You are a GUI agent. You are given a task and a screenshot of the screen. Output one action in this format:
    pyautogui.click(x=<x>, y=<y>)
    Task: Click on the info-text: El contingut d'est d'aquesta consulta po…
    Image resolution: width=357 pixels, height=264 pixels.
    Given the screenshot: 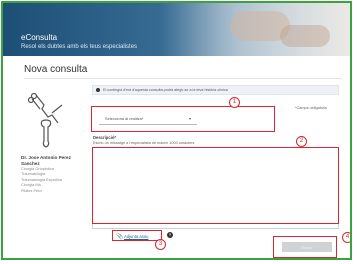 What is the action you would take?
    pyautogui.click(x=165, y=90)
    